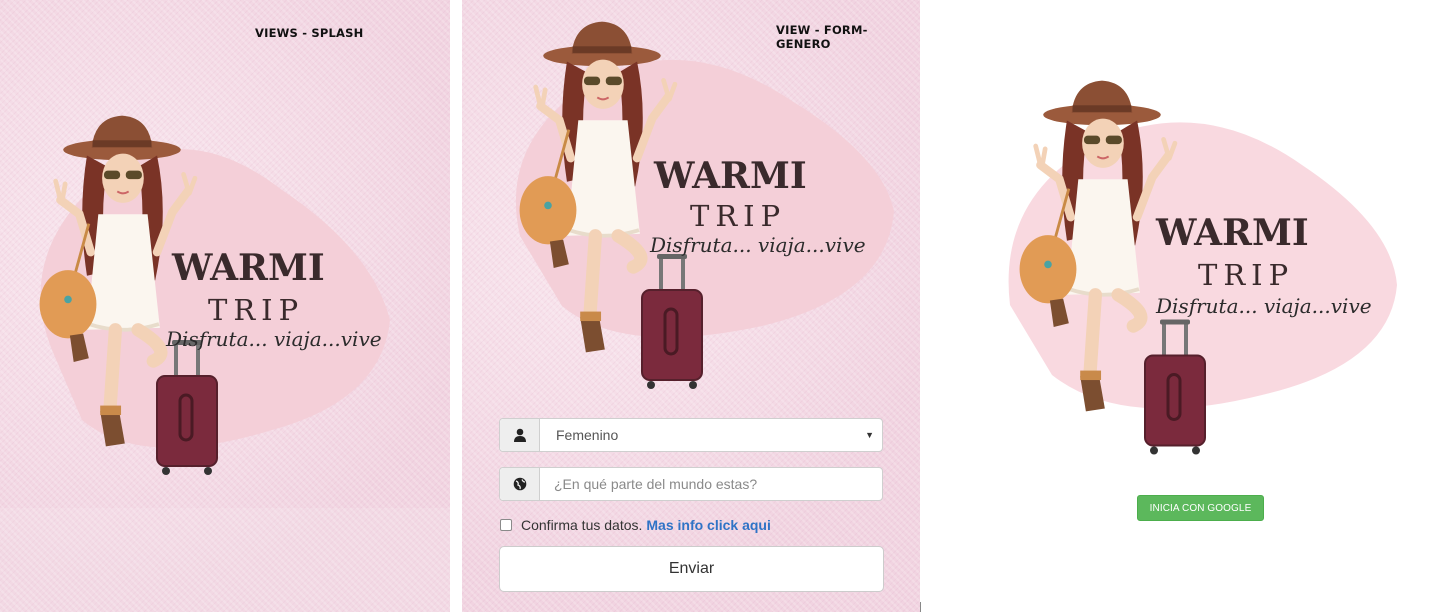 The width and height of the screenshot is (1456, 612). Describe the element at coordinates (691, 569) in the screenshot. I see `submit-button: Enviar` at that location.